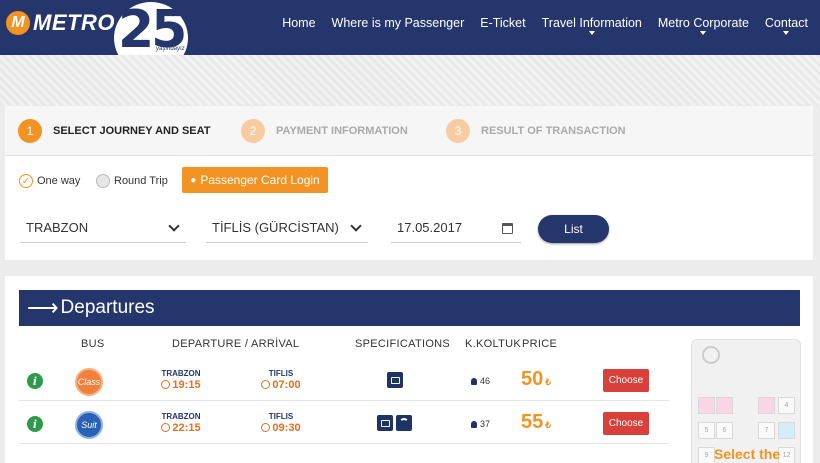 Image resolution: width=820 pixels, height=463 pixels. I want to click on departure-time: 22:15, so click(181, 428).